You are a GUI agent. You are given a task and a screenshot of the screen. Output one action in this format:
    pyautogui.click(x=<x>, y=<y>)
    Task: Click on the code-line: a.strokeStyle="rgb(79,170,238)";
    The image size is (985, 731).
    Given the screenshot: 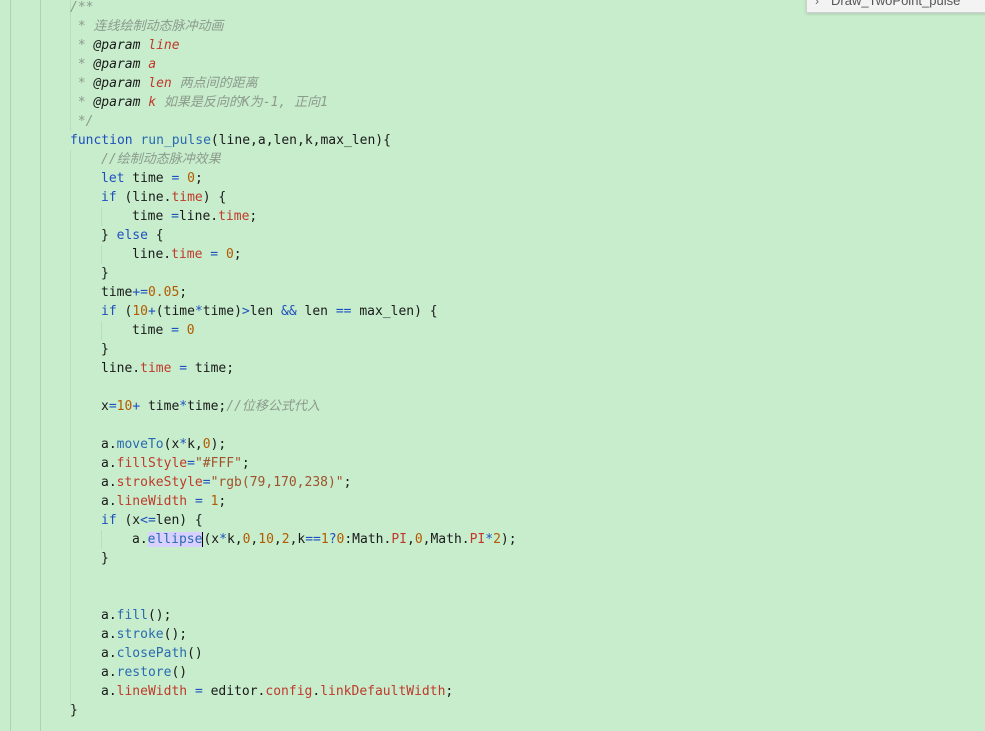 What is the action you would take?
    pyautogui.click(x=226, y=482)
    